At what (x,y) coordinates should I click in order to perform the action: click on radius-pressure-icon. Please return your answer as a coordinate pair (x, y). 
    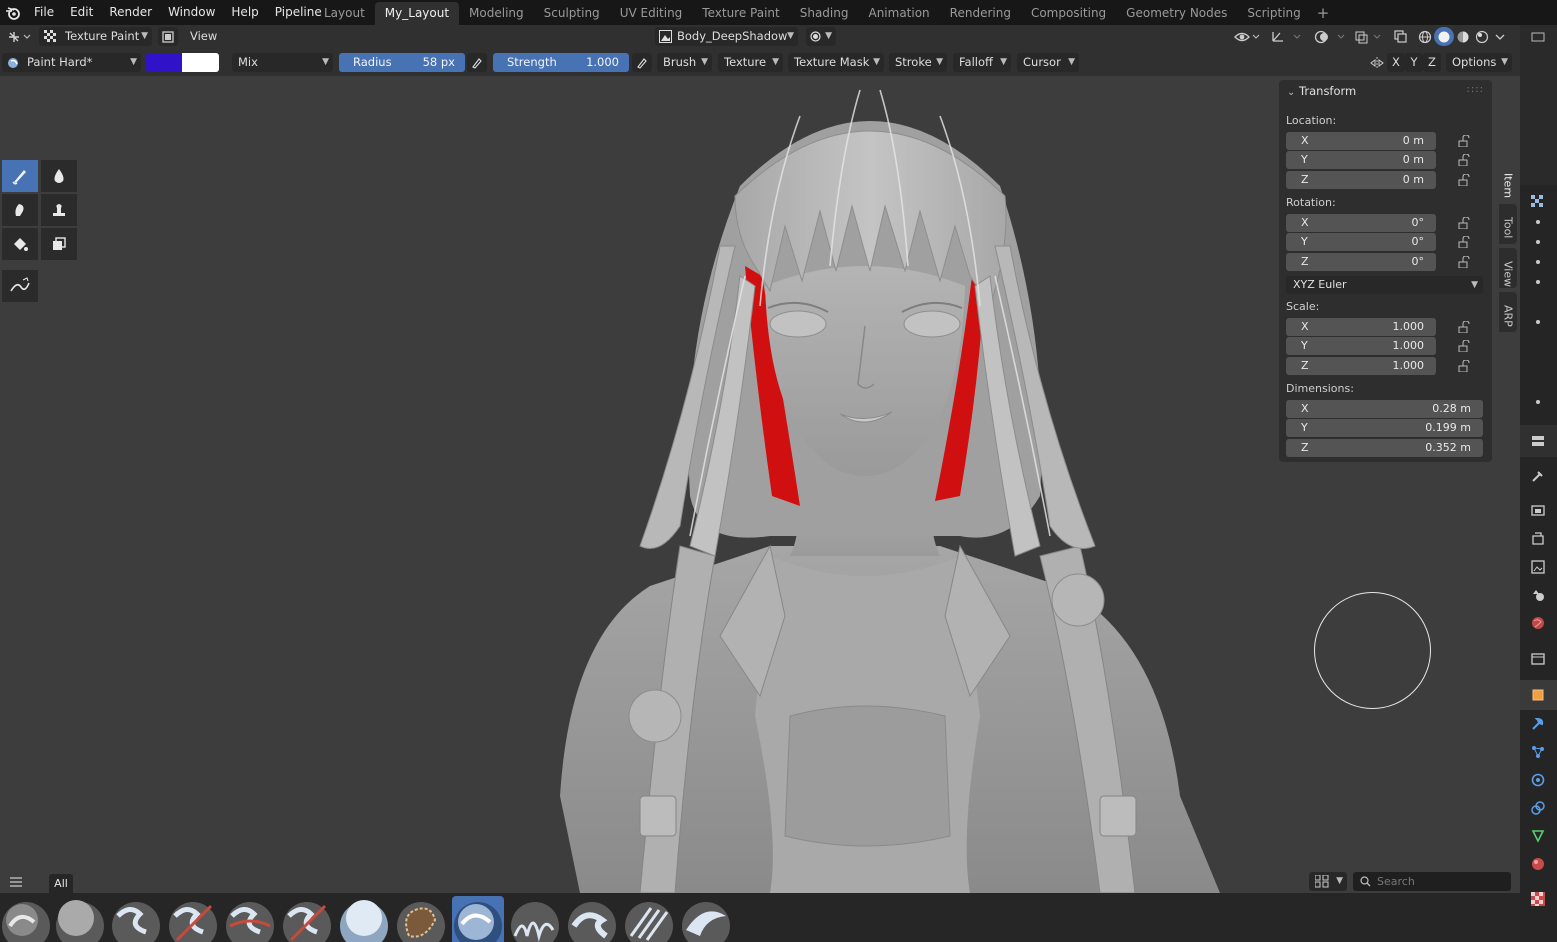
    Looking at the image, I should click on (477, 62).